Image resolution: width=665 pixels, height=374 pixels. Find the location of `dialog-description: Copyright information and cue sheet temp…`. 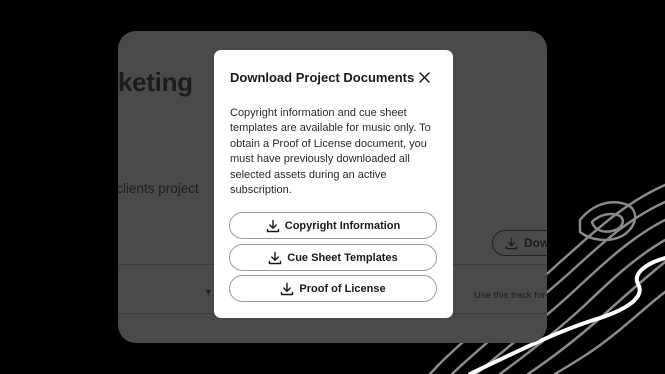

dialog-description: Copyright information and cue sheet temp… is located at coordinates (330, 152).